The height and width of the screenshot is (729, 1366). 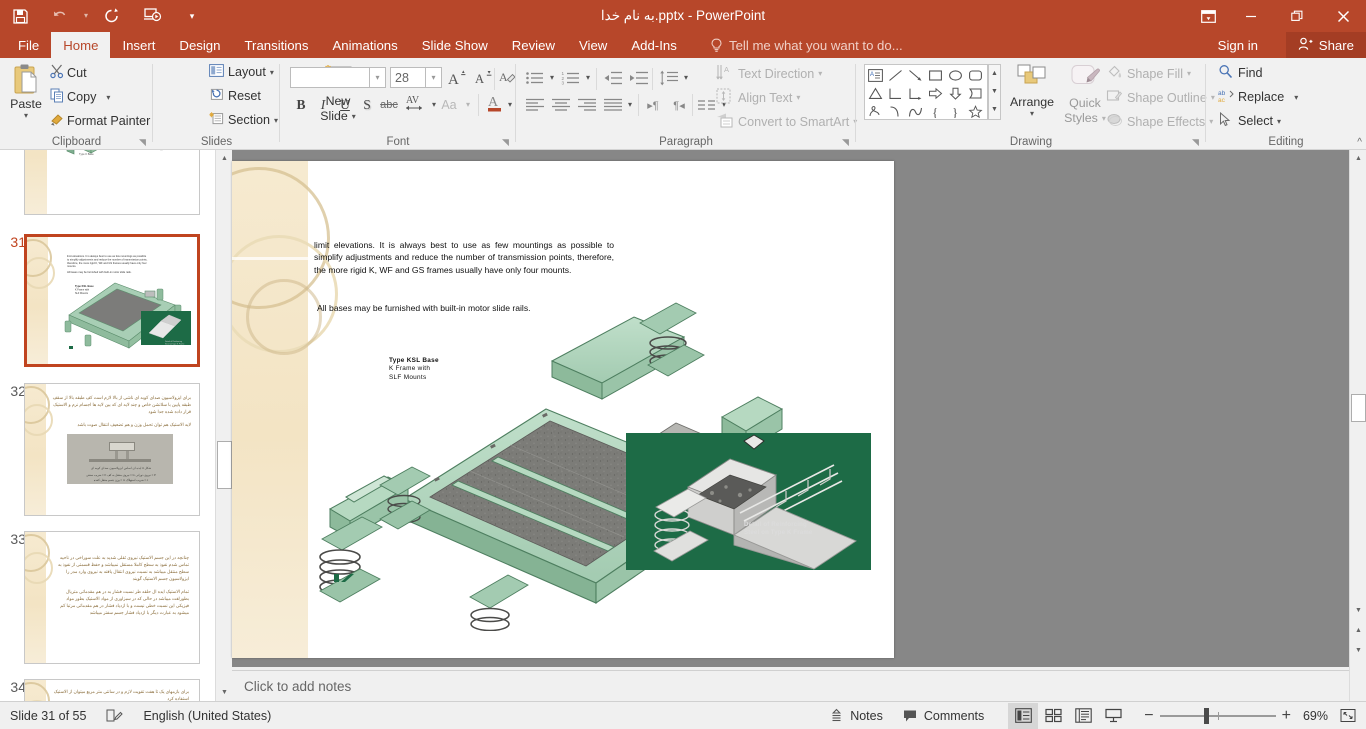 I want to click on arrange-dropdown-icon: ▾, so click(x=1032, y=113).